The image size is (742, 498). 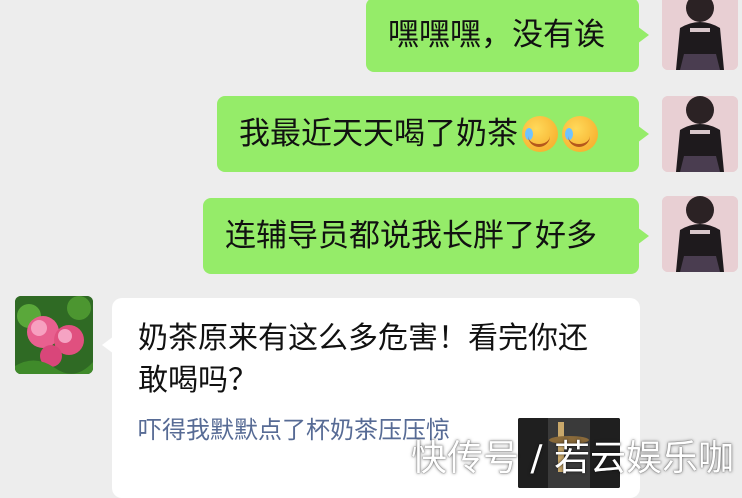 I want to click on contact-avatar, so click(x=54, y=335).